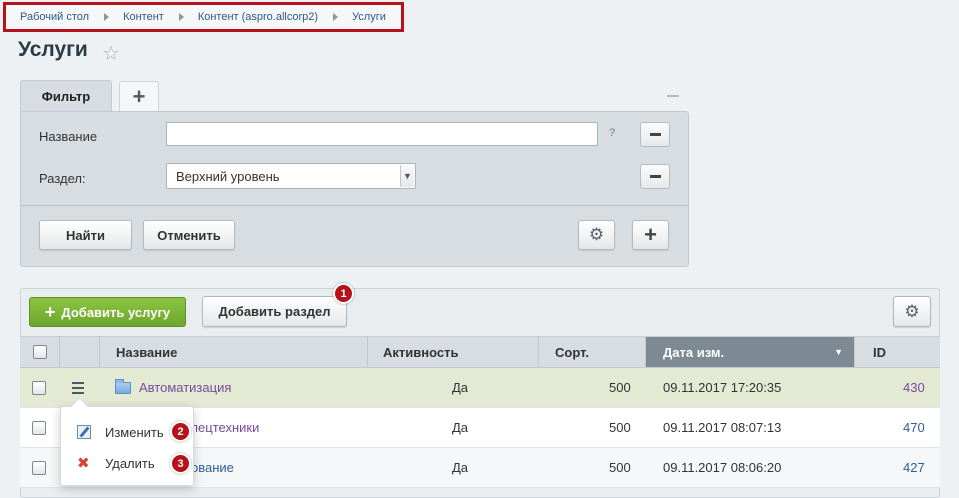  I want to click on add-section-button: Добавить раздел, so click(274, 311).